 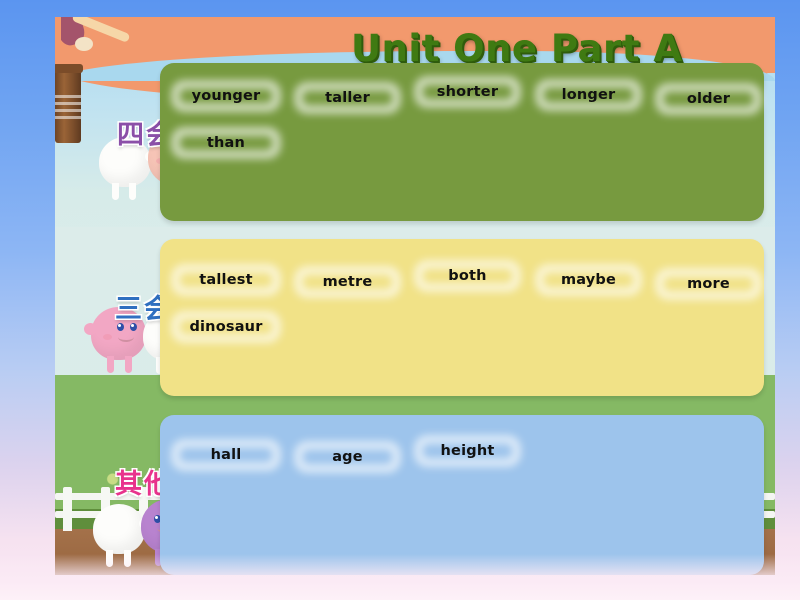 I want to click on word-chip-tallest: tallest, so click(x=226, y=280).